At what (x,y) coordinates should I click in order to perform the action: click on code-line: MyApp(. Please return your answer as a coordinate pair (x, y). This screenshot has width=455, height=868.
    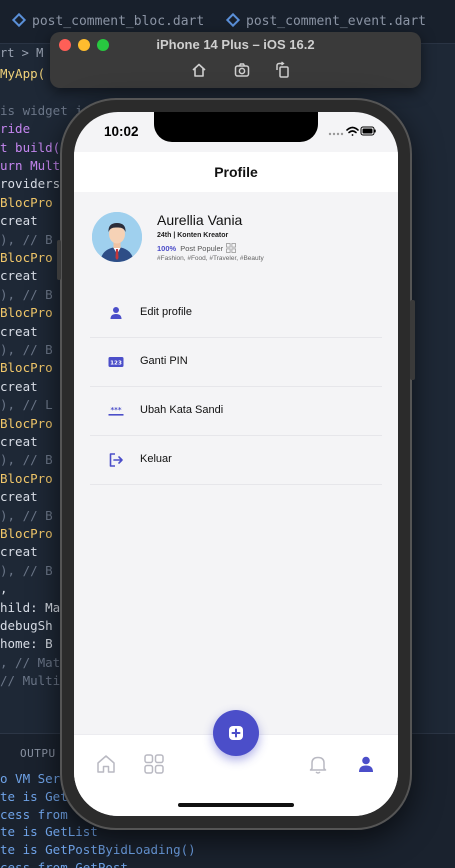
    Looking at the image, I should click on (23, 73).